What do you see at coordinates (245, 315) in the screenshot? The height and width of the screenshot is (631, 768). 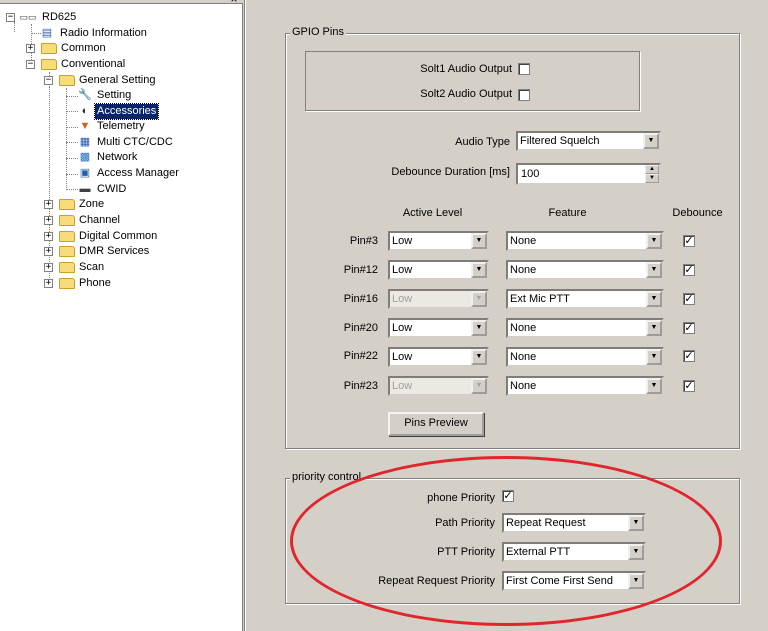 I see `pane-splitter` at bounding box center [245, 315].